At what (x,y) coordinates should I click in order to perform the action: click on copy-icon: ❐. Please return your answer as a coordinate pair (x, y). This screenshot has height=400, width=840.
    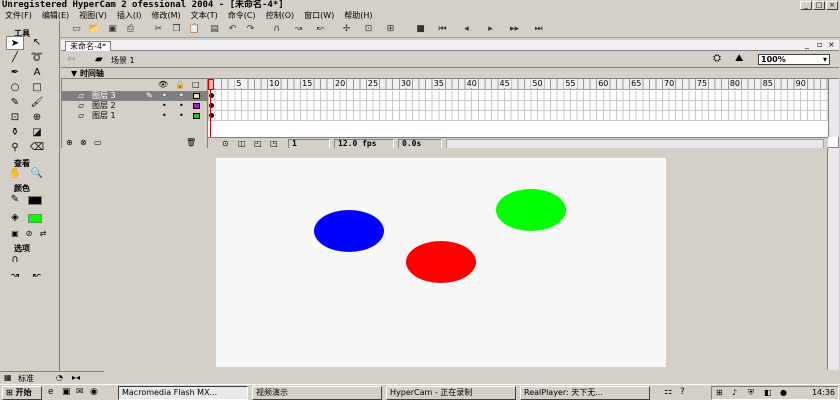
    Looking at the image, I should click on (176, 29).